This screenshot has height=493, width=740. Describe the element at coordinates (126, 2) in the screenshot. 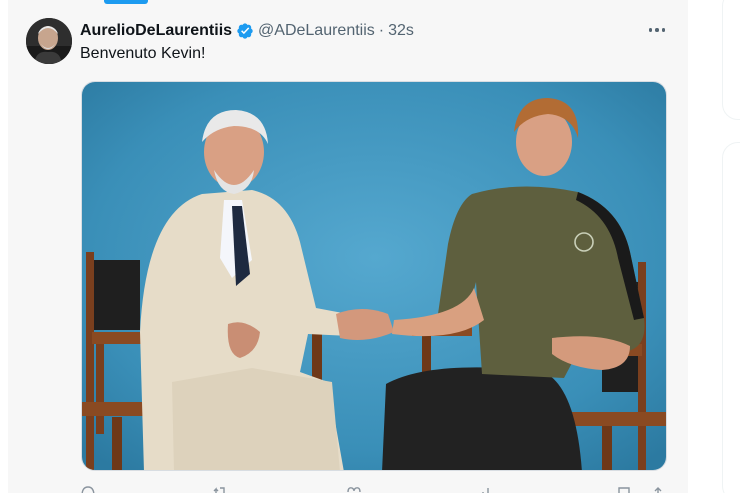

I see `active-tab-indicator` at that location.